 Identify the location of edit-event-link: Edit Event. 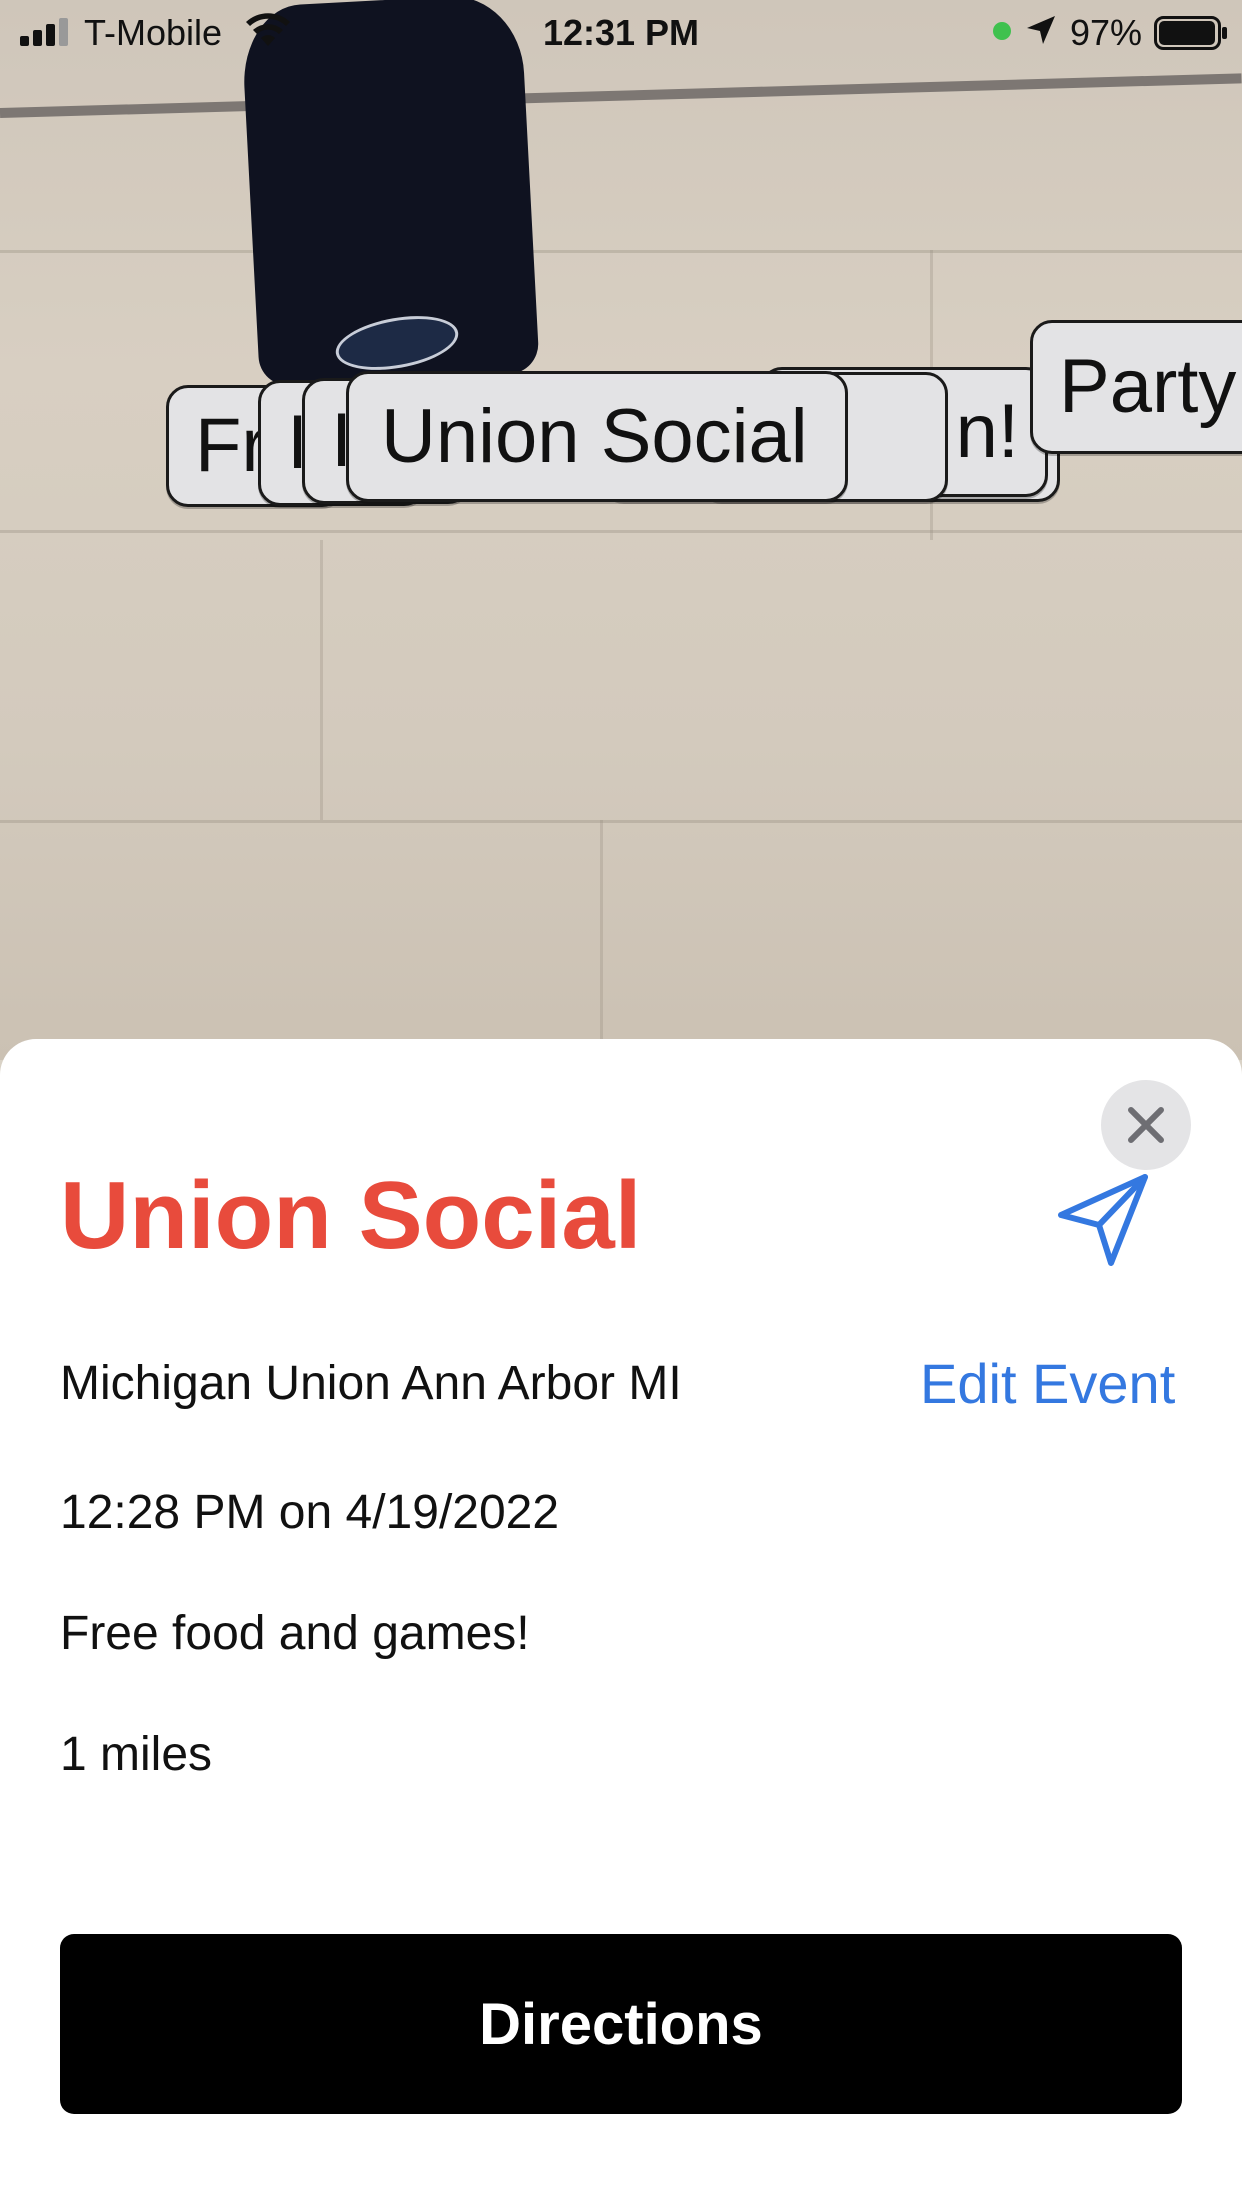
(1047, 1384).